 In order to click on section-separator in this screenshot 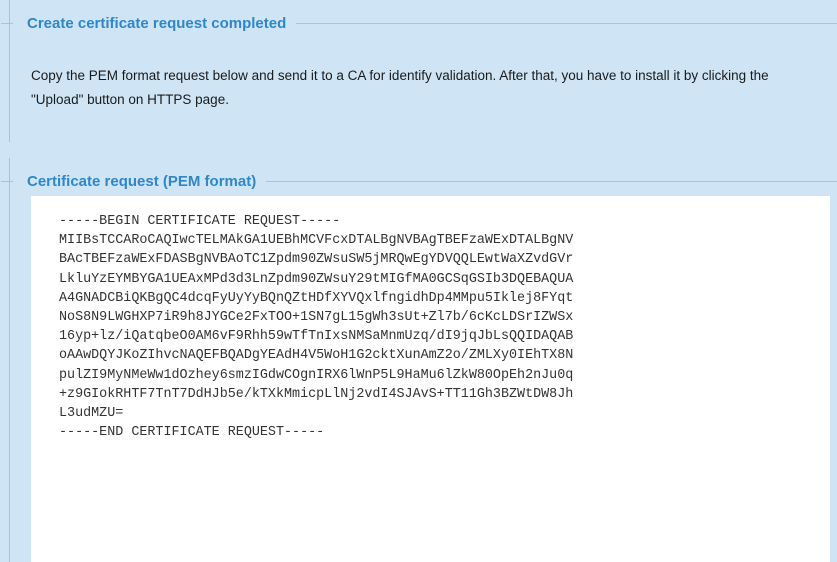, I will do `click(418, 150)`.